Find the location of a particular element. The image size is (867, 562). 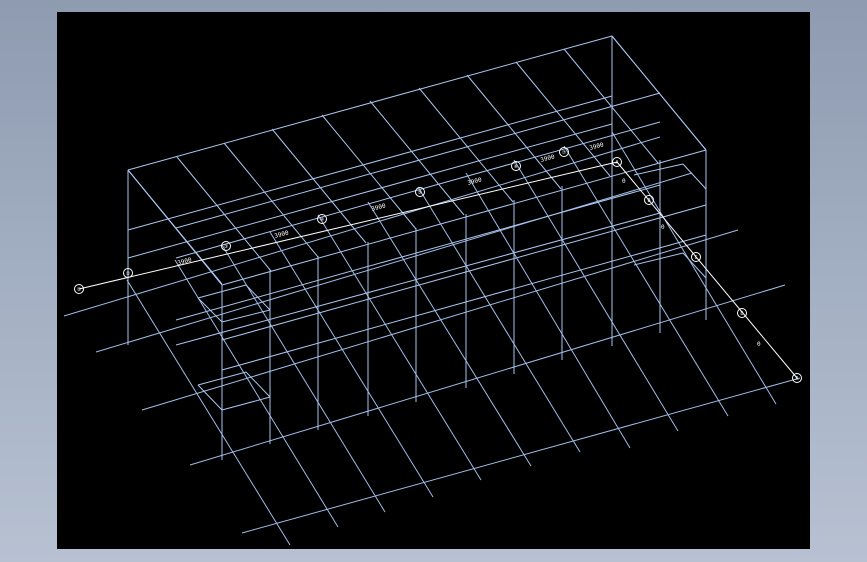

frame-top-front is located at coordinates (464, 217).